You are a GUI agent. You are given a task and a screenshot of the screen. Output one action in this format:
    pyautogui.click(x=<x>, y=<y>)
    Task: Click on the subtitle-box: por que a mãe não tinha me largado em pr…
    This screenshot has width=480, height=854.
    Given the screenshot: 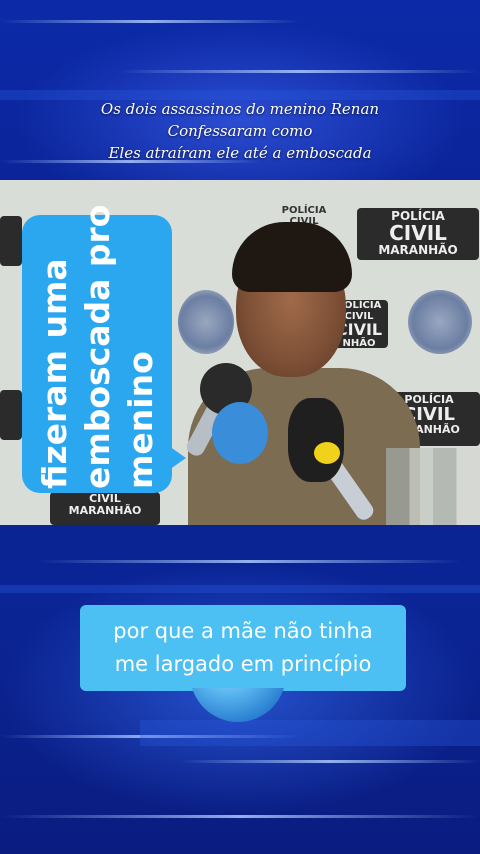 What is the action you would take?
    pyautogui.click(x=243, y=648)
    